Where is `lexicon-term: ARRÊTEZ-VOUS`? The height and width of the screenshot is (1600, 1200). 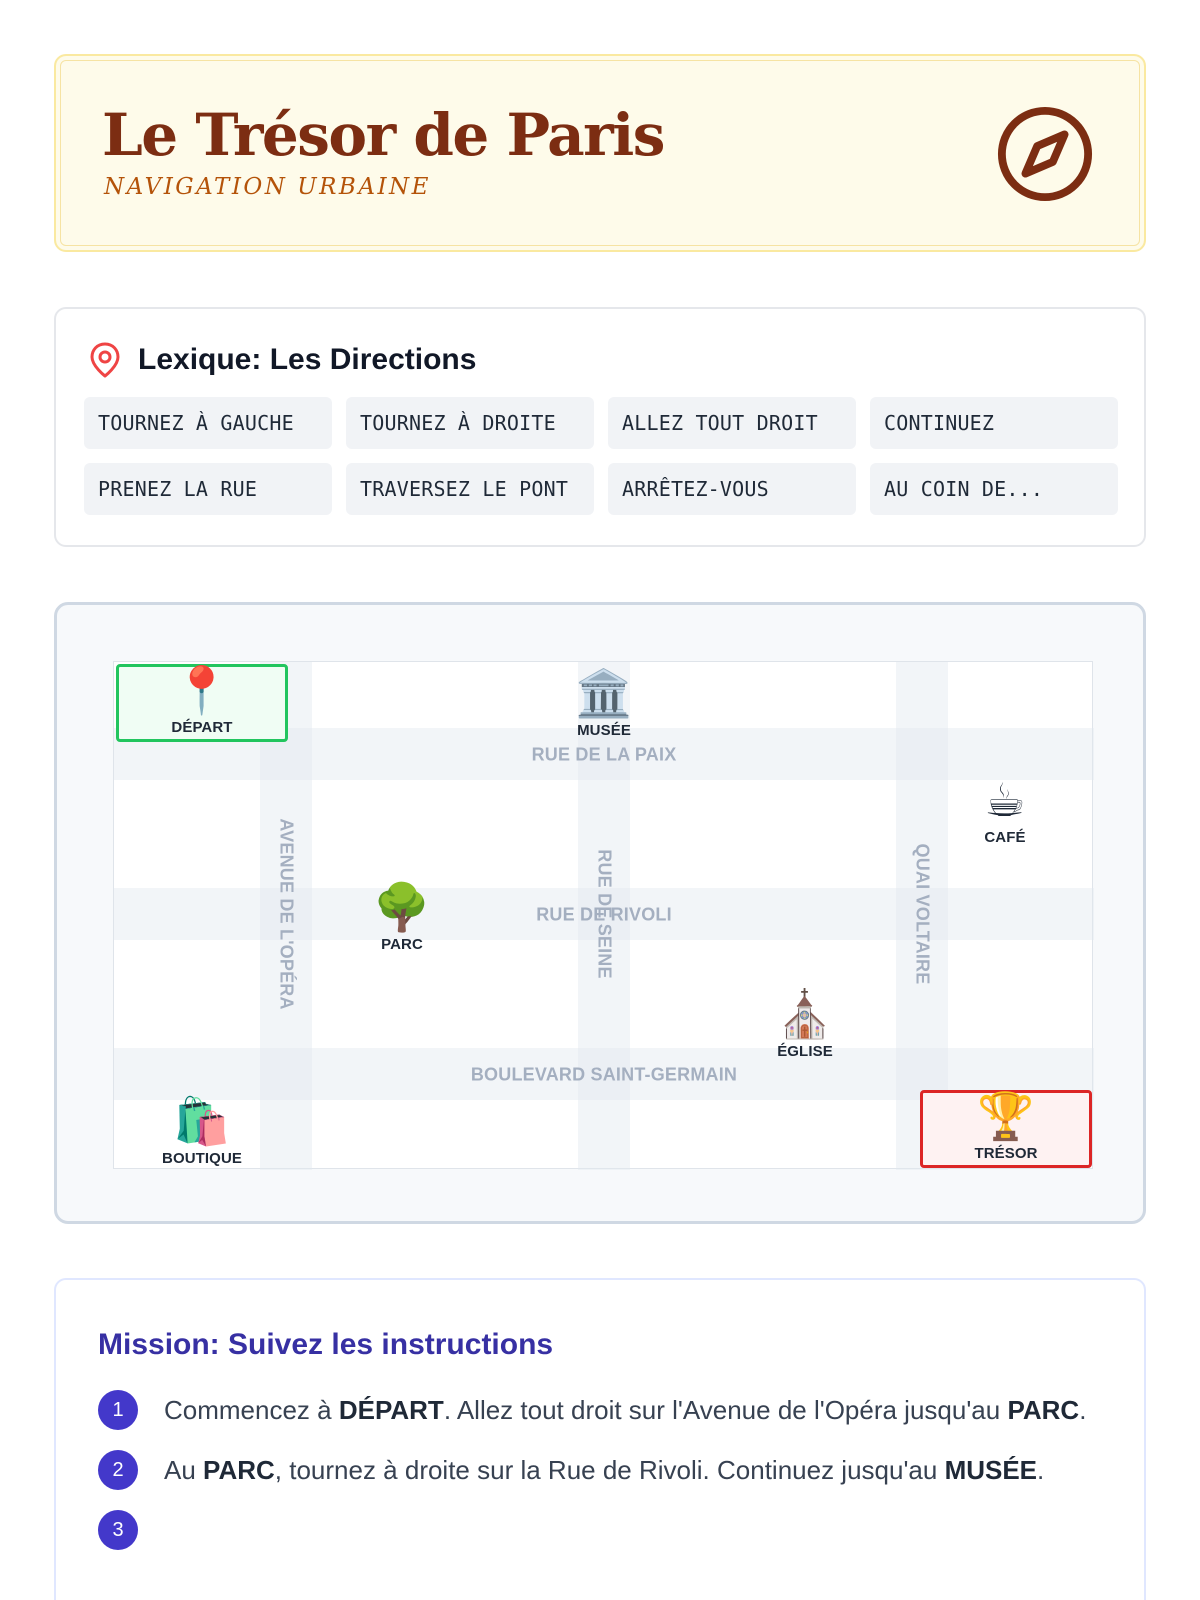 lexicon-term: ARRÊTEZ-VOUS is located at coordinates (732, 489).